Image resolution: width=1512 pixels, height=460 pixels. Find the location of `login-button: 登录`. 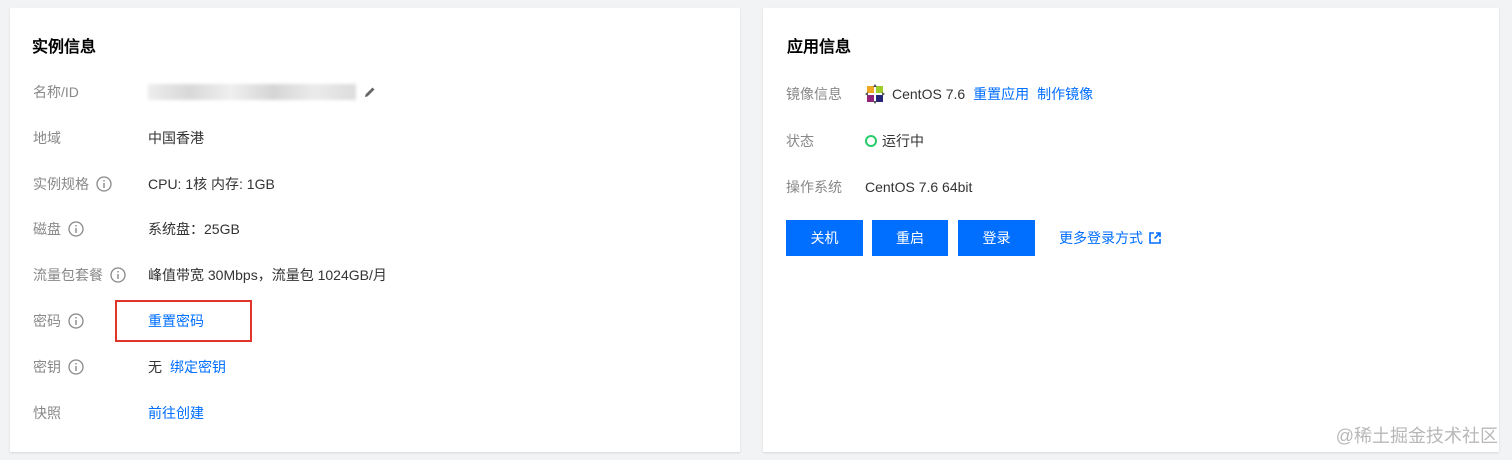

login-button: 登录 is located at coordinates (996, 238).